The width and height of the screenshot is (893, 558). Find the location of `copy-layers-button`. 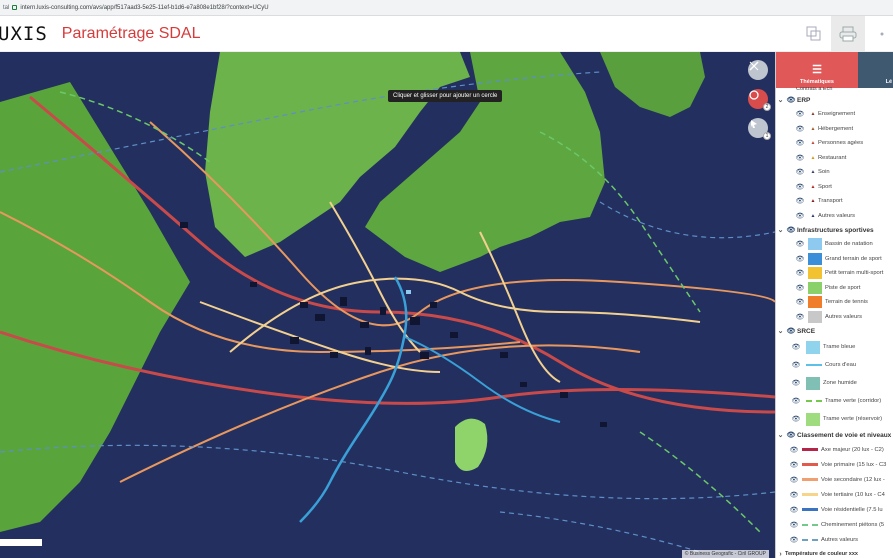

copy-layers-button is located at coordinates (814, 34).